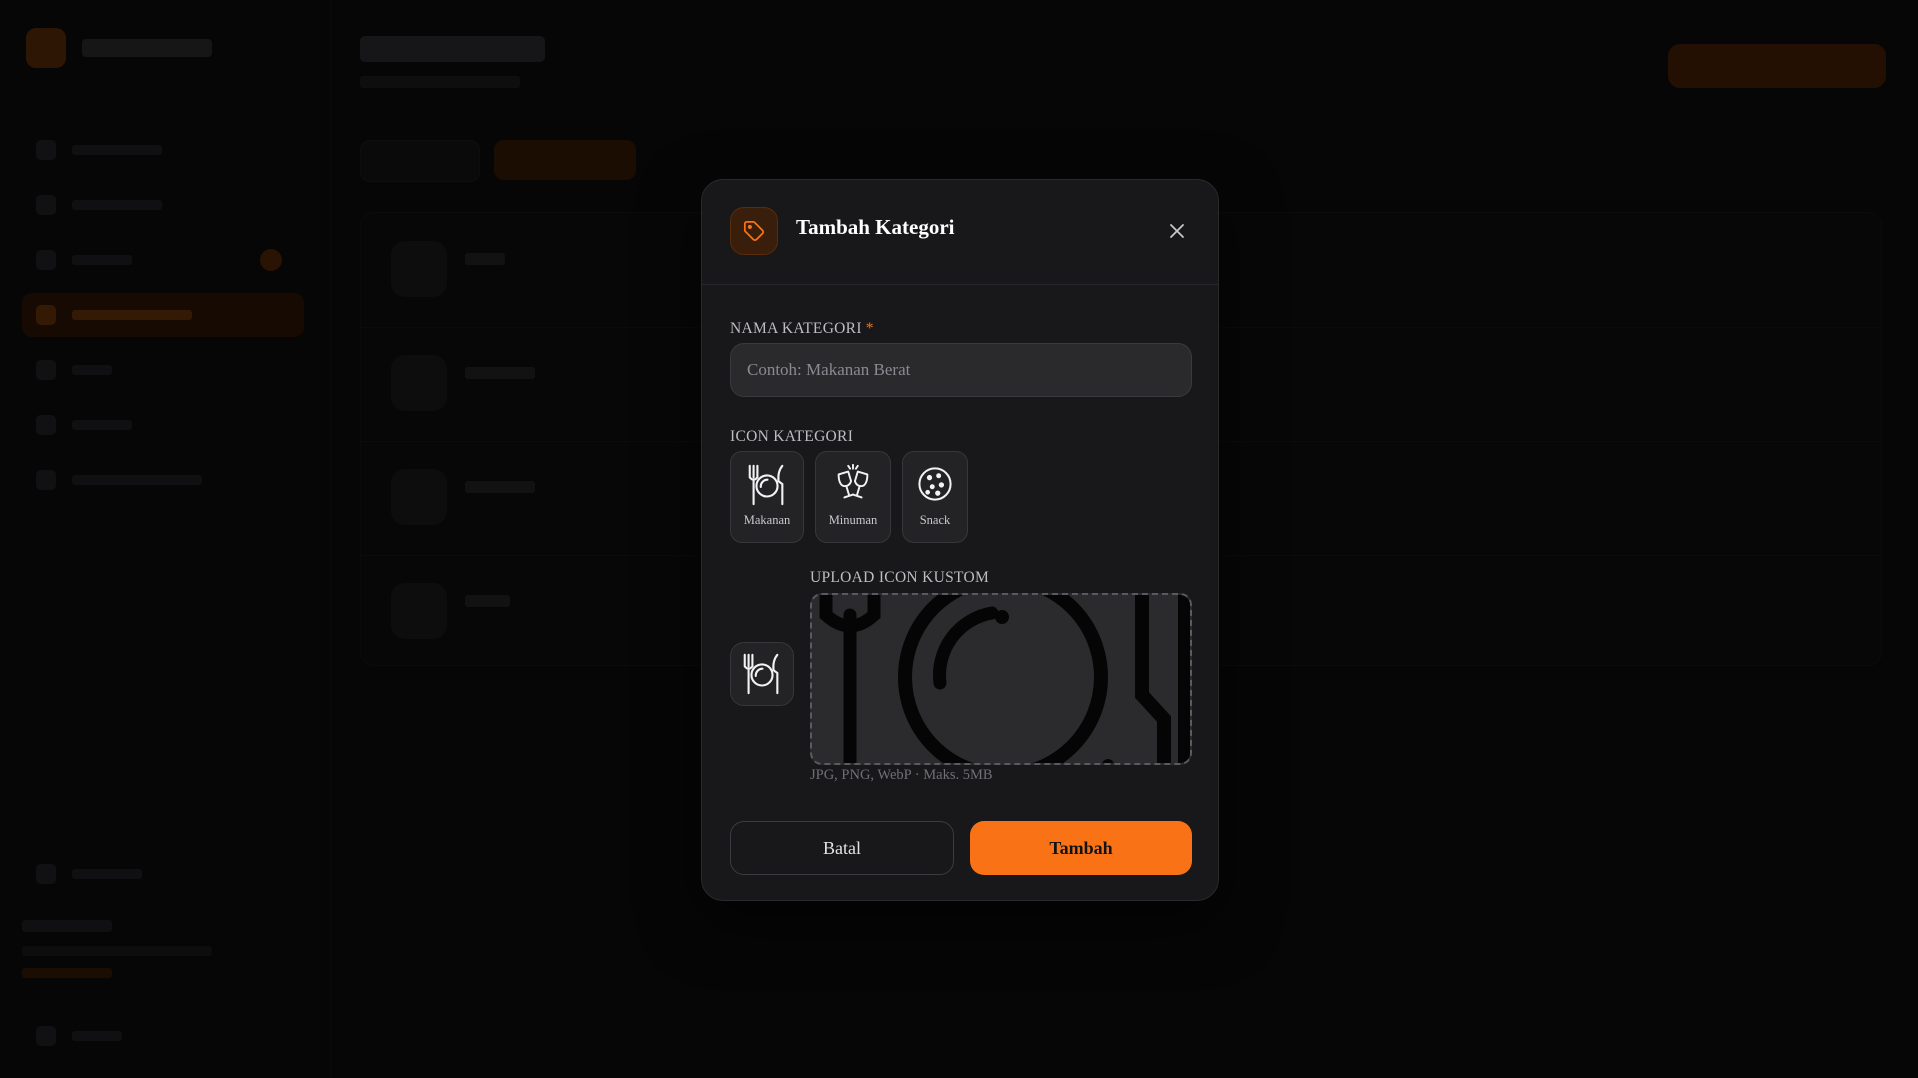 This screenshot has width=1918, height=1078. What do you see at coordinates (853, 520) in the screenshot?
I see `icon-option-label: Minuman` at bounding box center [853, 520].